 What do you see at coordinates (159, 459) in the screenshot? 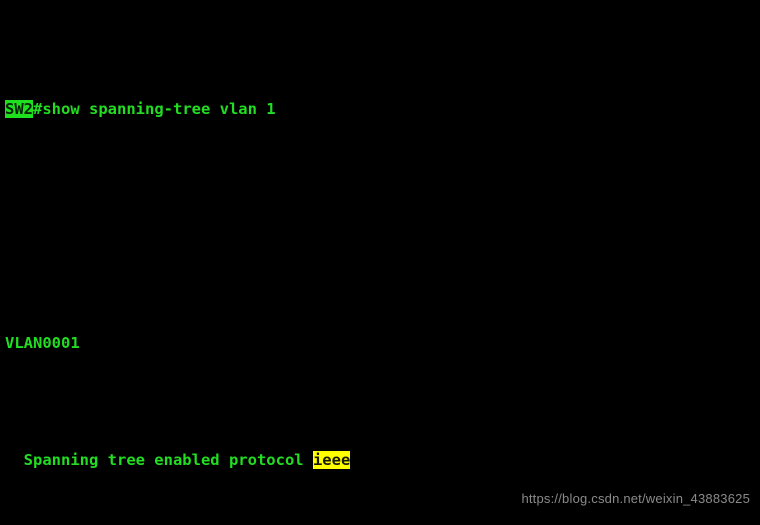
I see `protocol-label: Spanning tree enabled protocol` at bounding box center [159, 459].